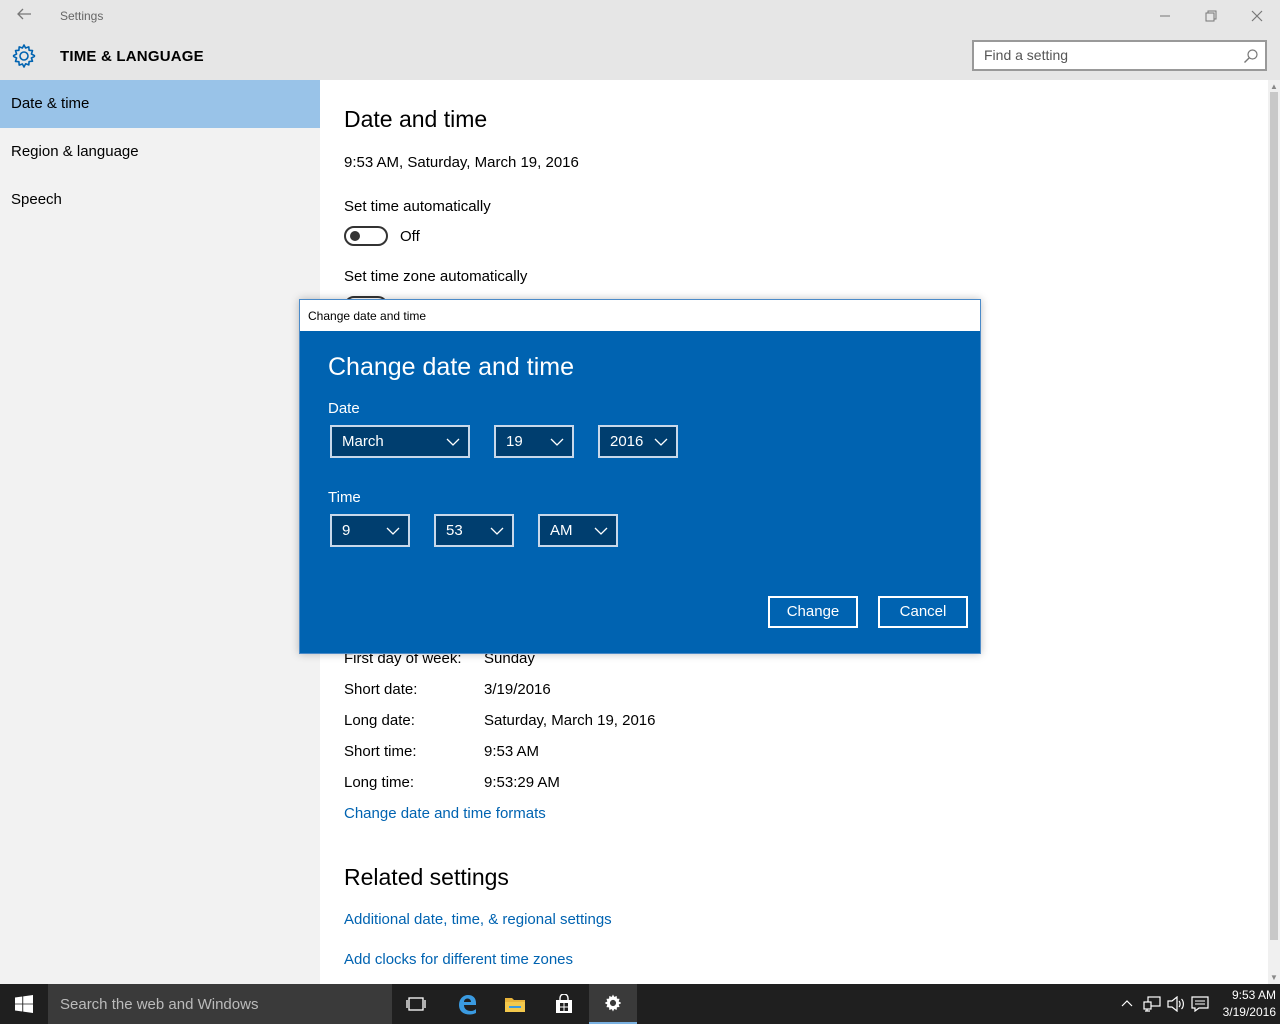  What do you see at coordinates (627, 441) in the screenshot?
I see `year-value: 2016` at bounding box center [627, 441].